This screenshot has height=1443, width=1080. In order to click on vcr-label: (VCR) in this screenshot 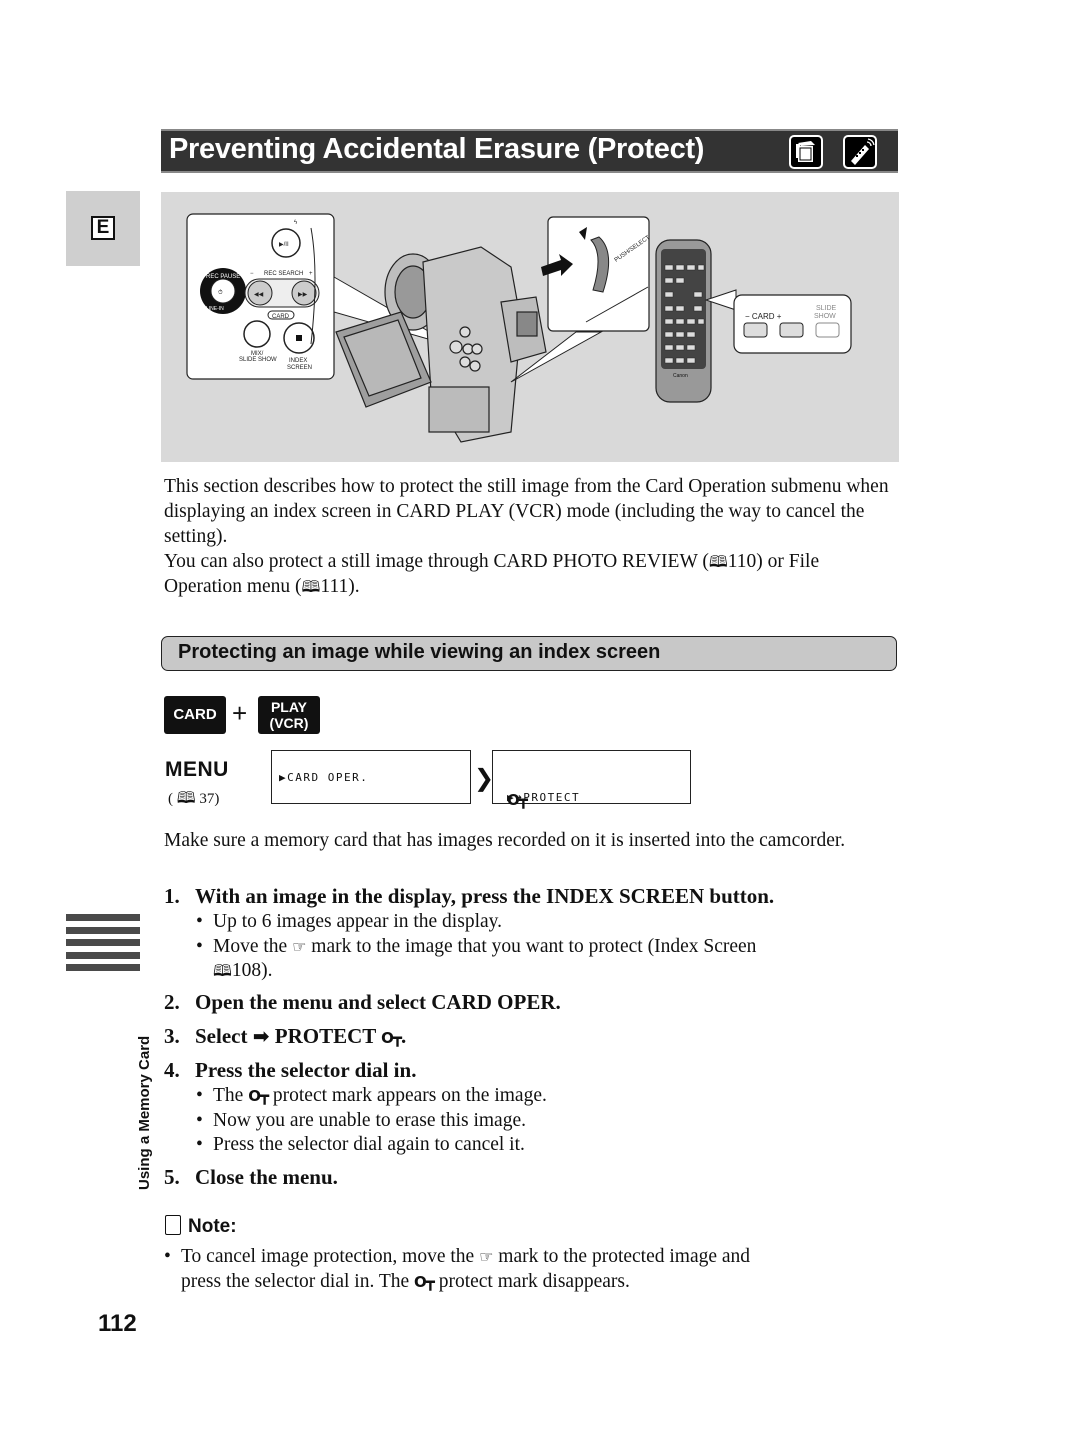, I will do `click(289, 723)`.